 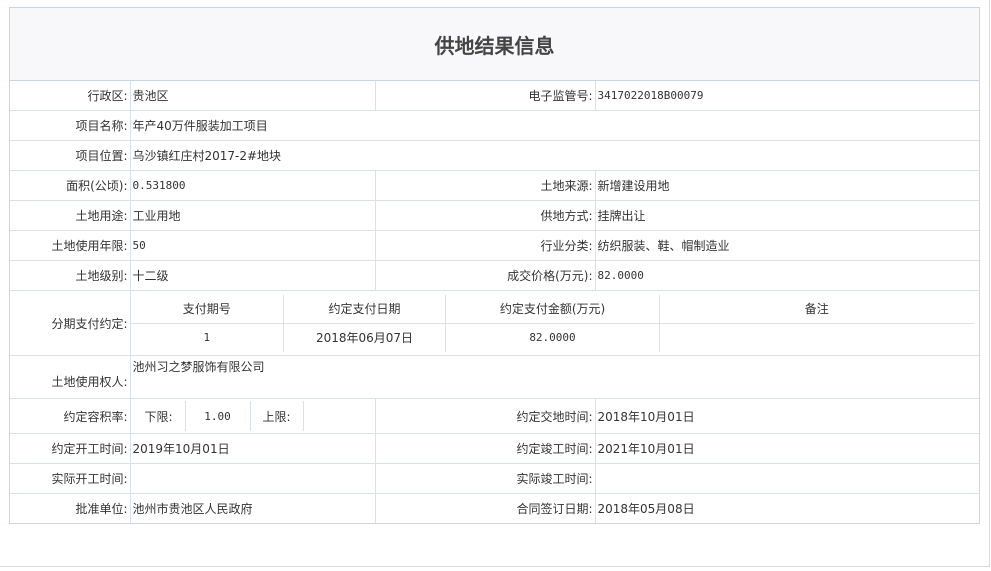 I want to click on plot-ratio-lower-value: 1.00, so click(x=217, y=416).